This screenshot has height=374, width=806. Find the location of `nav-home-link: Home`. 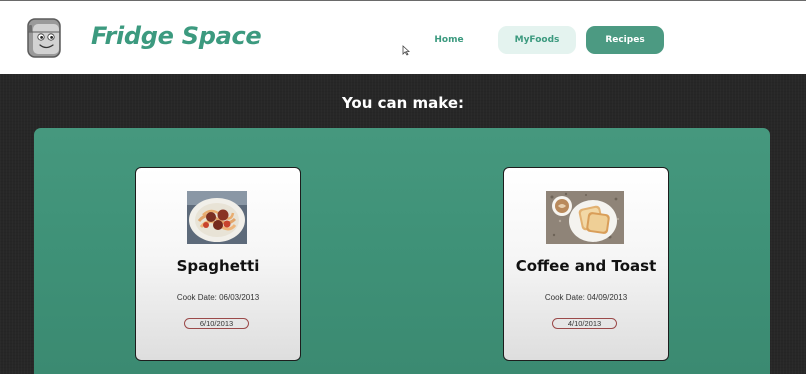

nav-home-link: Home is located at coordinates (449, 40).